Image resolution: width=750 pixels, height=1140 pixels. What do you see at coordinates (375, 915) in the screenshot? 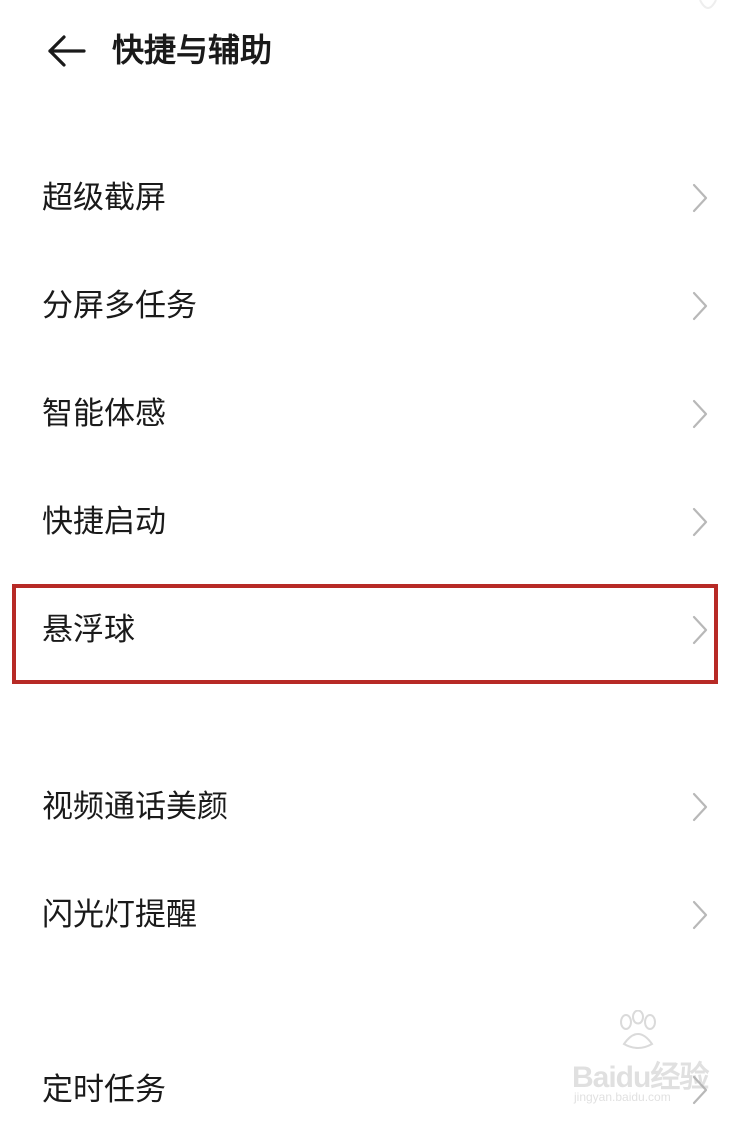
I see `list-item-flash-notification: 闪光灯提醒` at bounding box center [375, 915].